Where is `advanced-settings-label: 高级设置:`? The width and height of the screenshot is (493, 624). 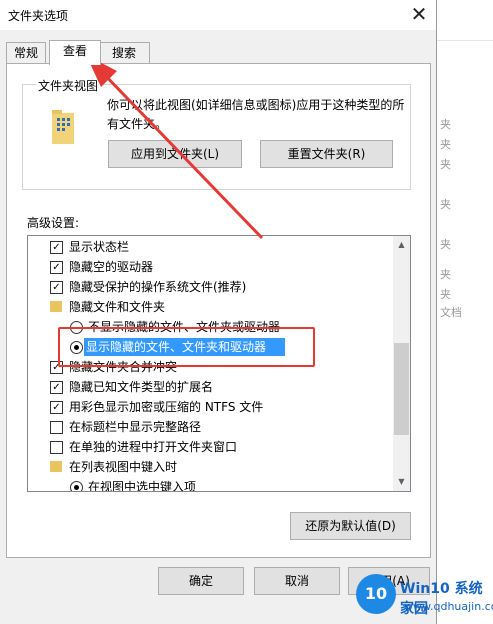 advanced-settings-label: 高级设置: is located at coordinates (53, 223).